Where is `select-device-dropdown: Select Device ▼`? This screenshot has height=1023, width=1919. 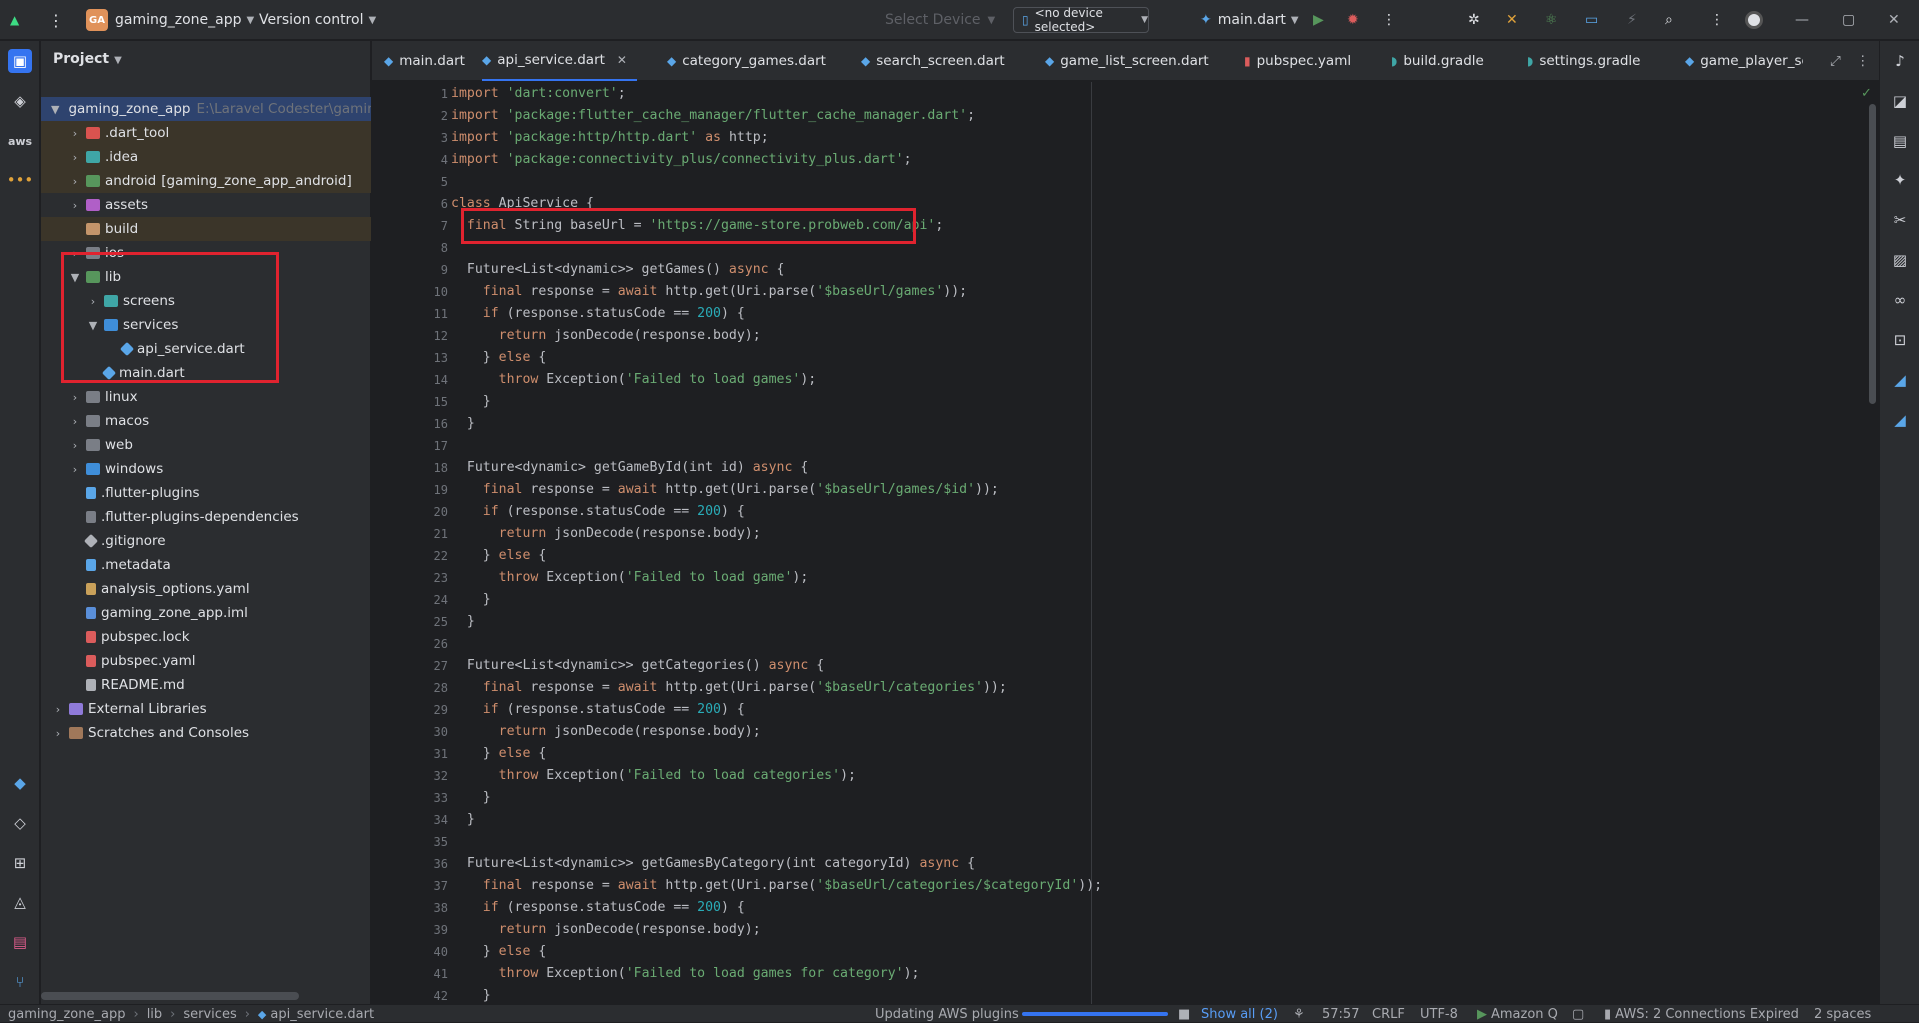 select-device-dropdown: Select Device ▼ is located at coordinates (940, 20).